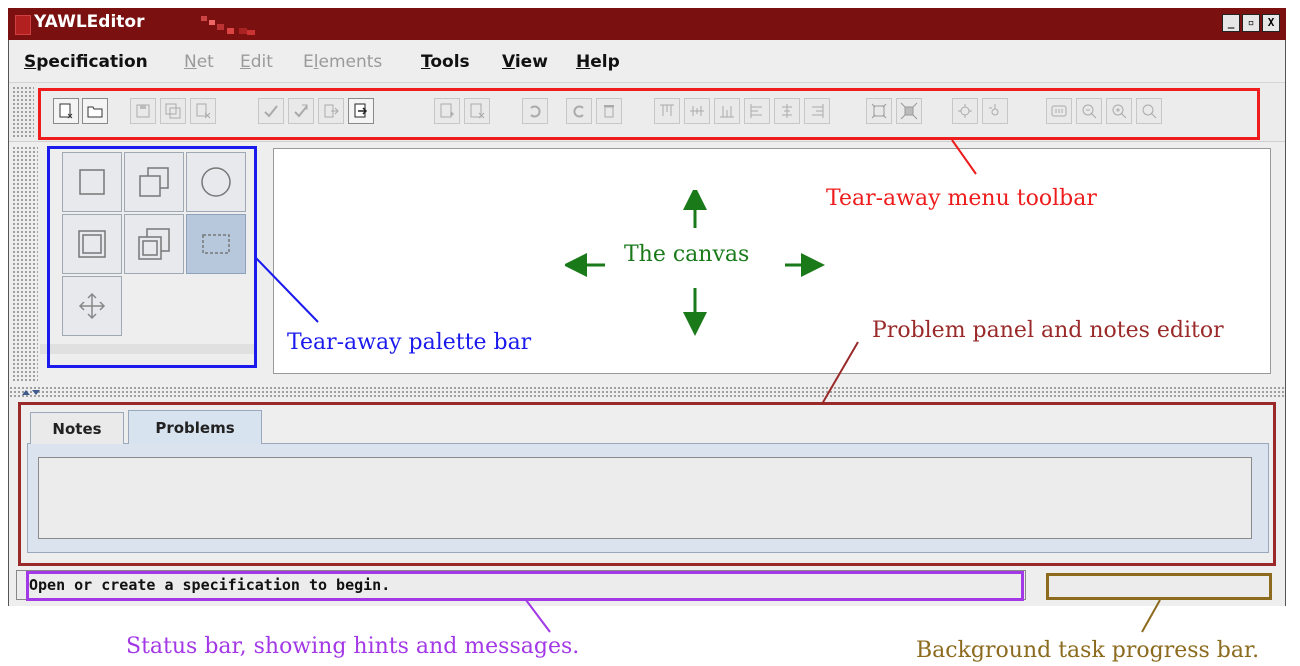 Image resolution: width=1300 pixels, height=666 pixels. What do you see at coordinates (695, 263) in the screenshot?
I see `canvas-arrows-icon` at bounding box center [695, 263].